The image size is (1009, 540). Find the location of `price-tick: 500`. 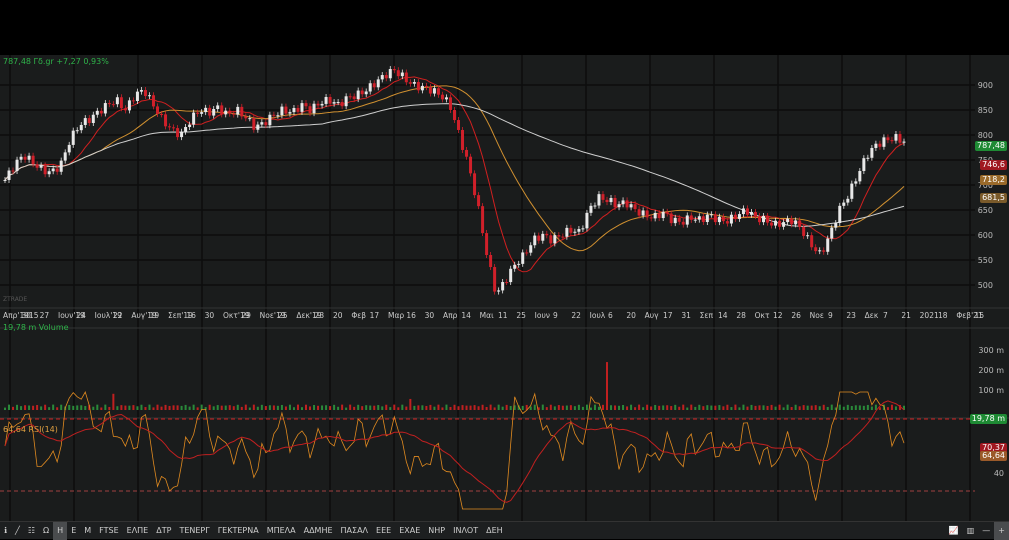

price-tick: 500 is located at coordinates (985, 285).